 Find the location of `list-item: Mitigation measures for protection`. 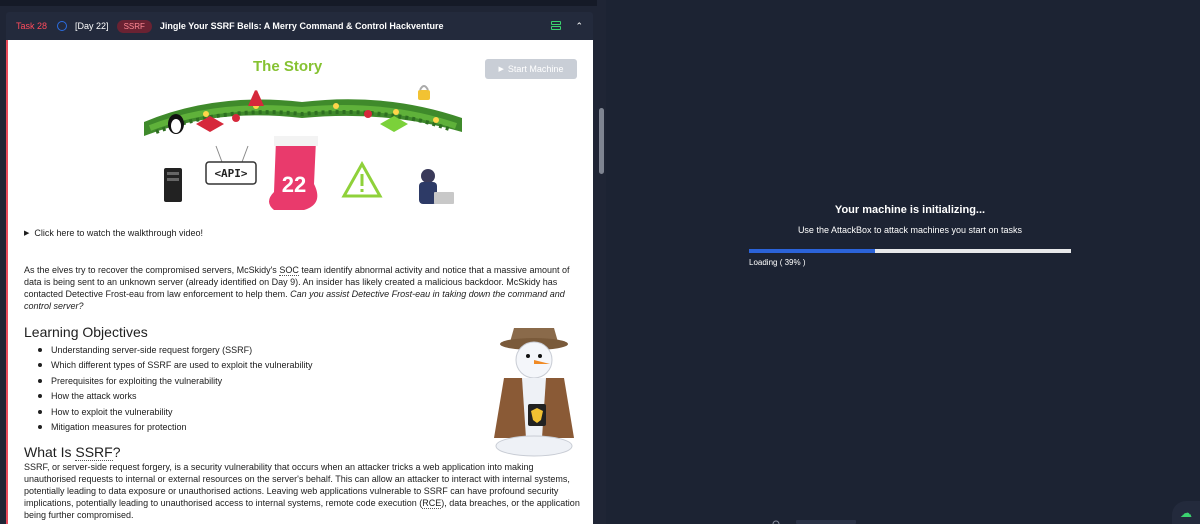

list-item: Mitigation measures for protection is located at coordinates (175, 428).